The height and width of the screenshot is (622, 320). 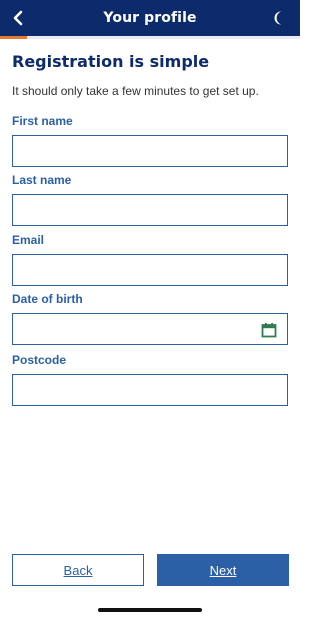 I want to click on chevron-left-icon, so click(x=18, y=18).